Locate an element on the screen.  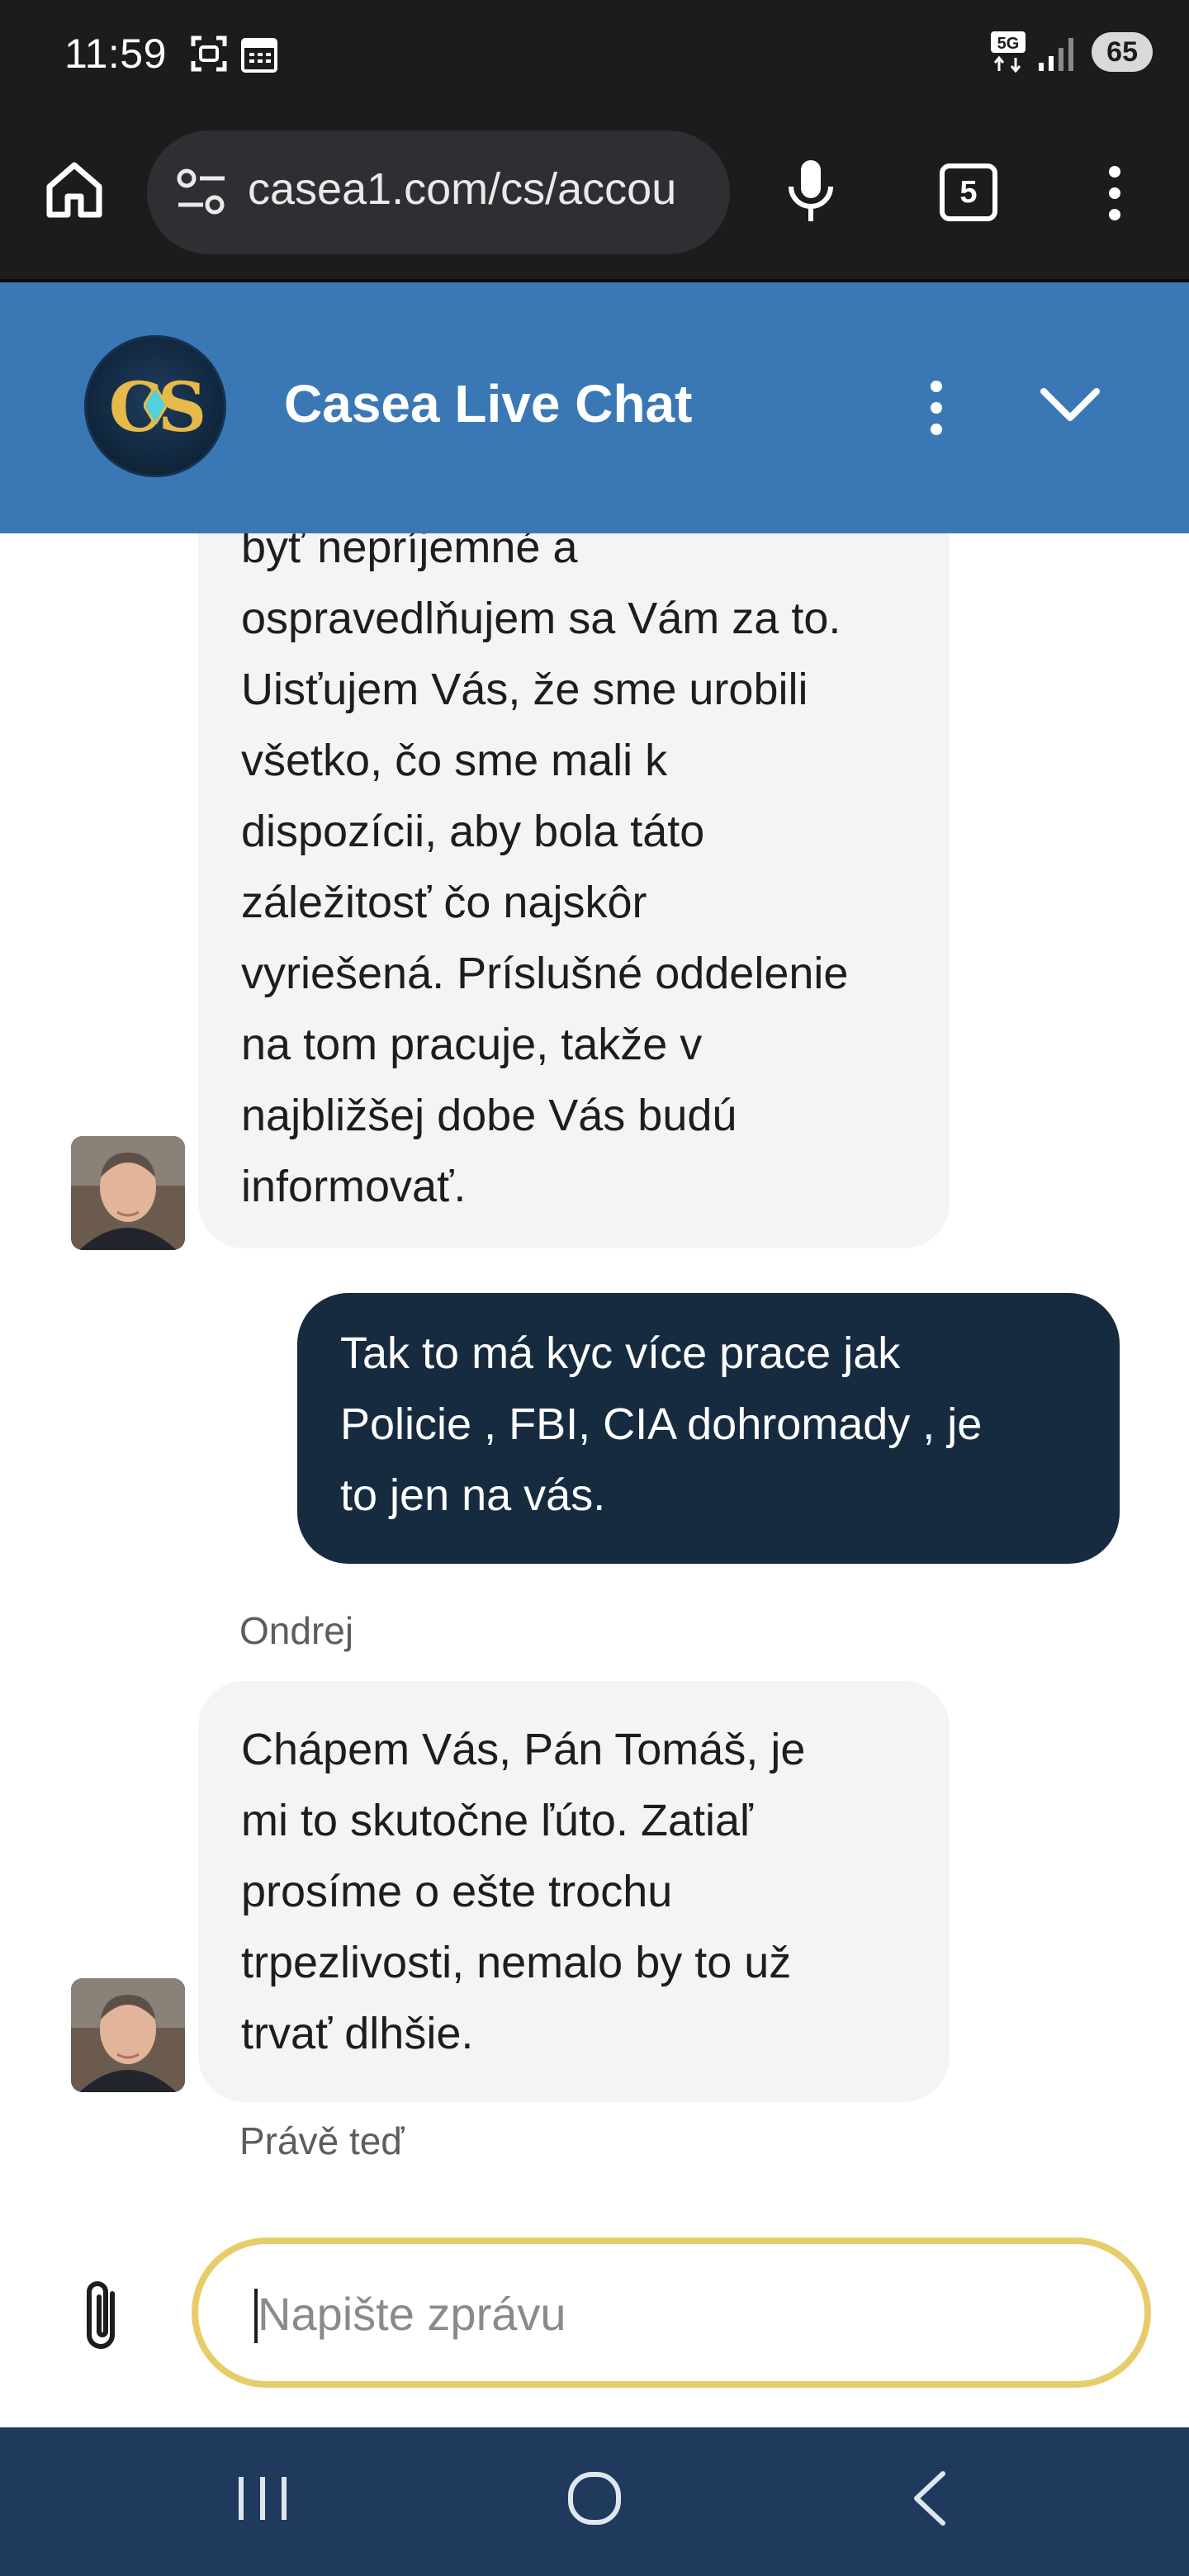
battery-indicator: 65 is located at coordinates (1122, 52).